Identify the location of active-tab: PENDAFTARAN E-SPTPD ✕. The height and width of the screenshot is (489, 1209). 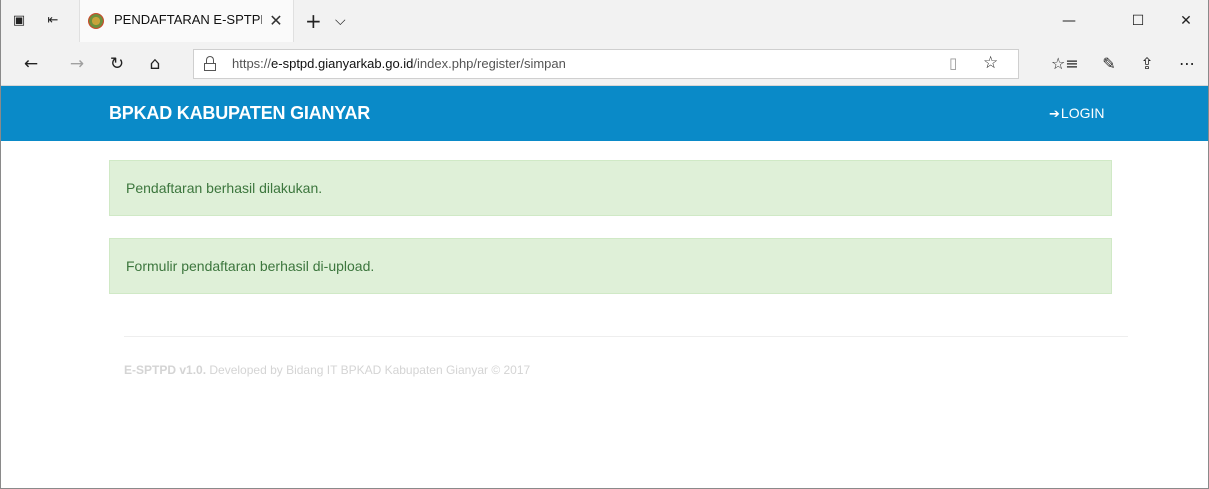
(186, 21).